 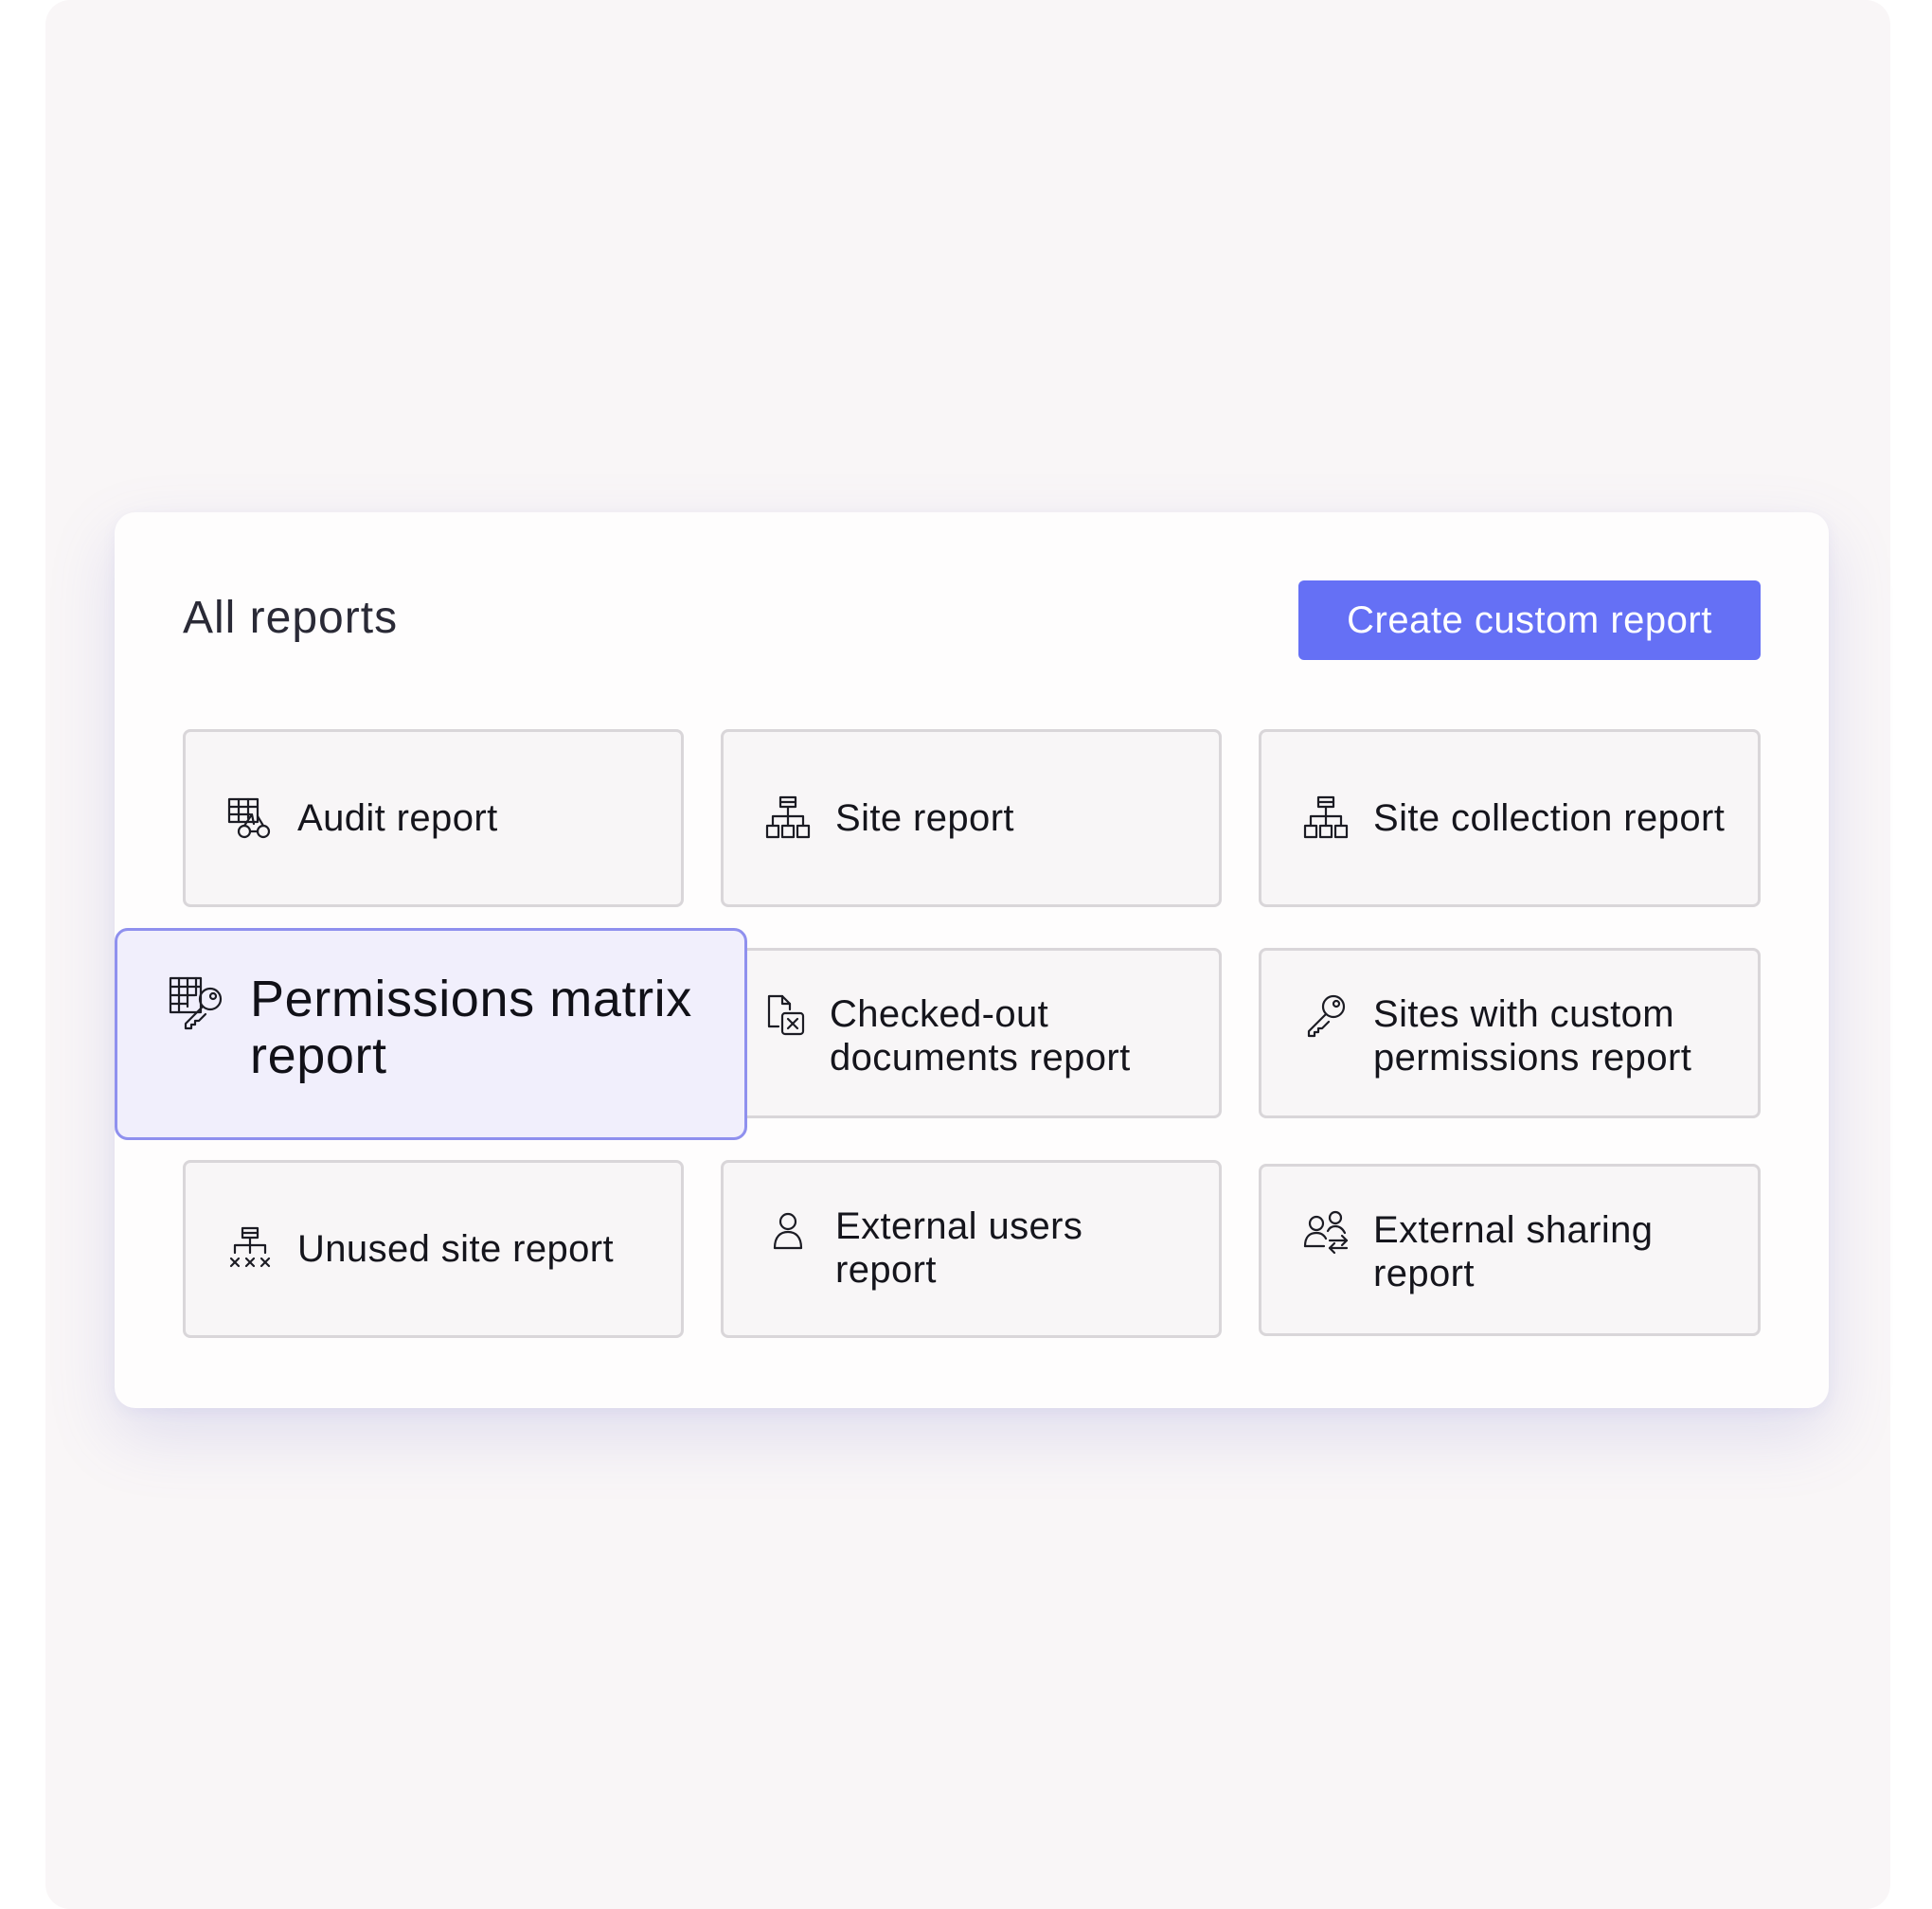 I want to click on audit-icon, so click(x=250, y=818).